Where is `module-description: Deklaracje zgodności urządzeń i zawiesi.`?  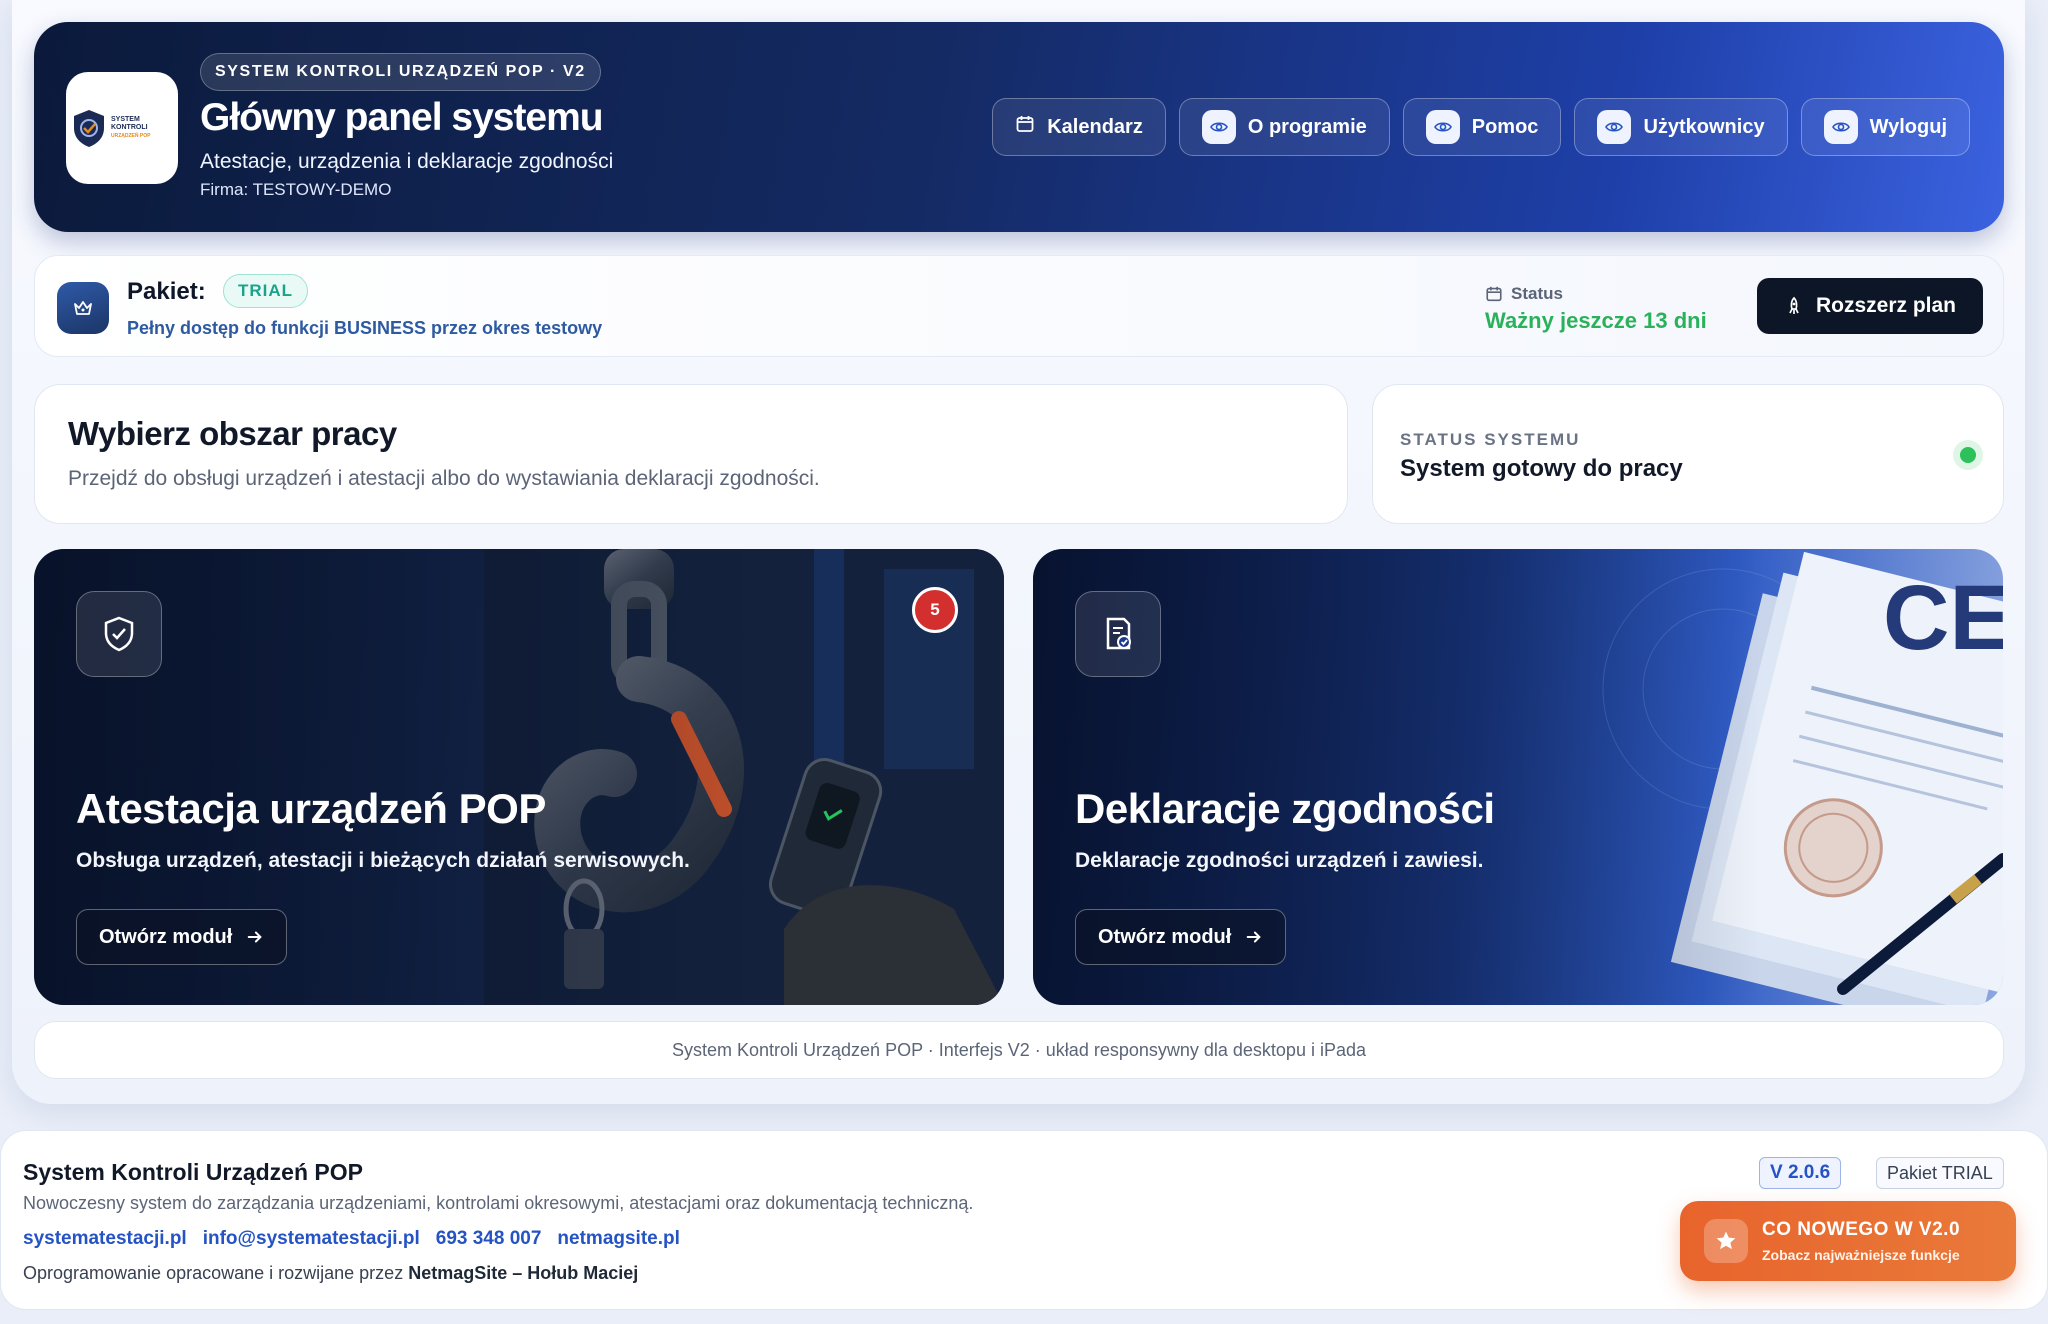 module-description: Deklaracje zgodności urządzeń i zawiesi. is located at coordinates (1279, 860).